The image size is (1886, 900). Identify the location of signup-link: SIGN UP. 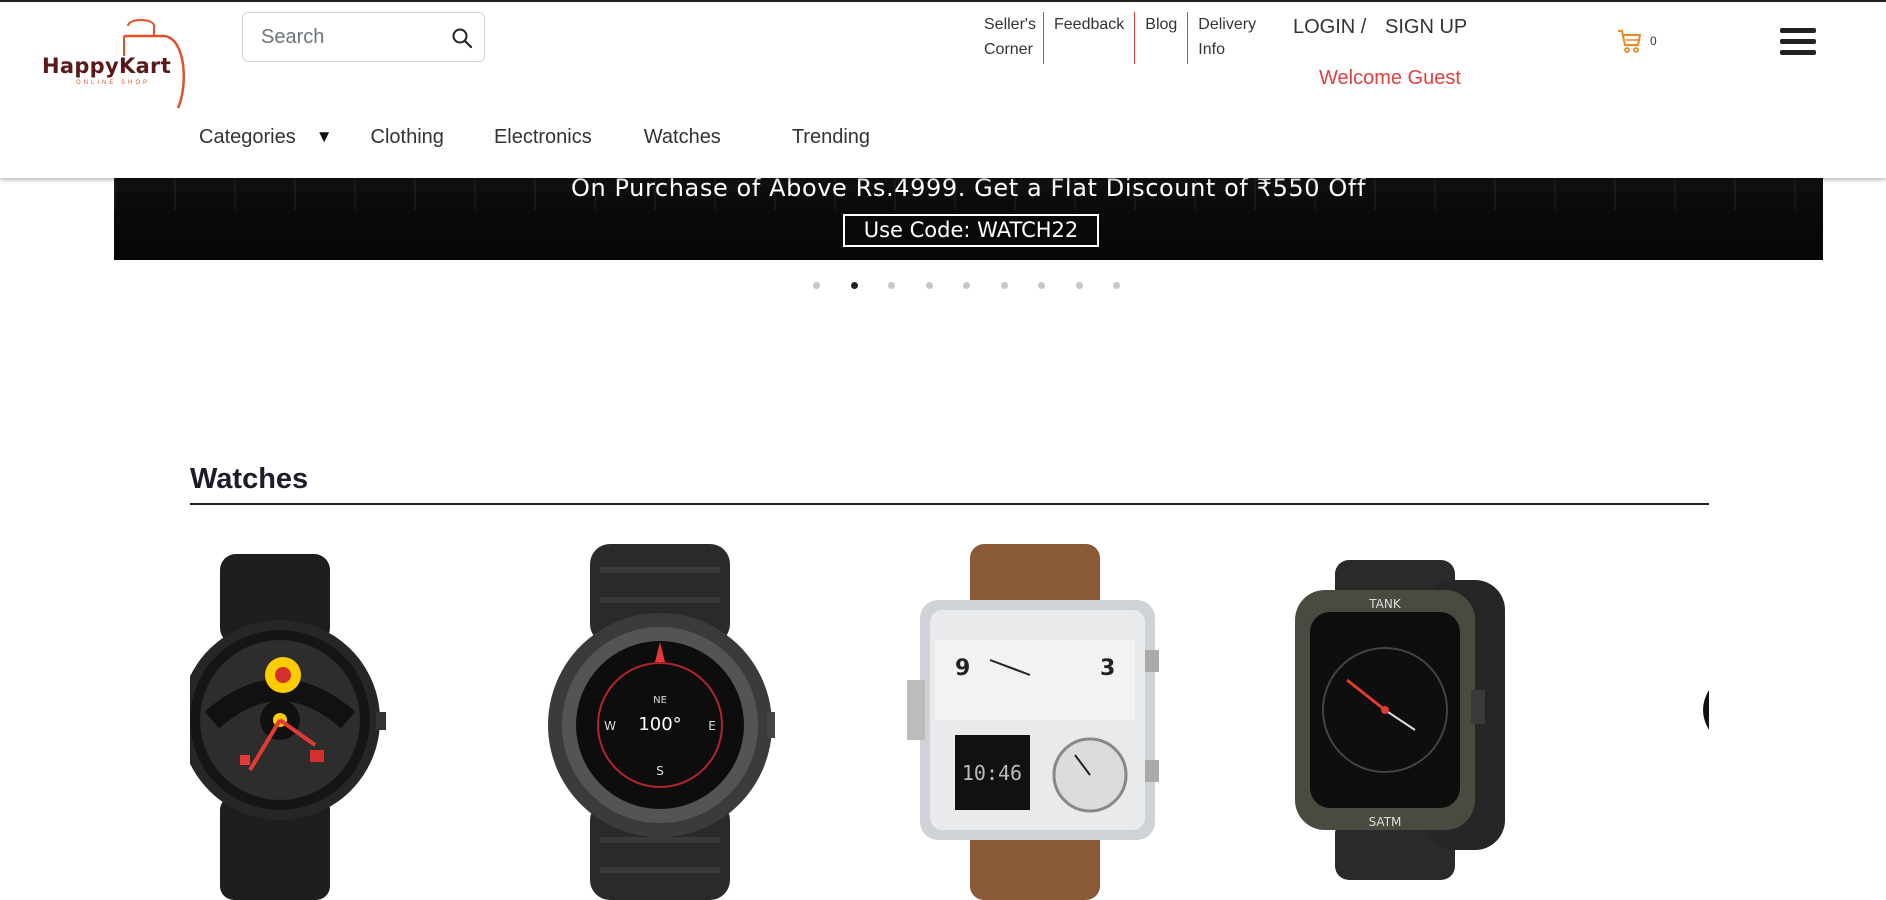
(1426, 27).